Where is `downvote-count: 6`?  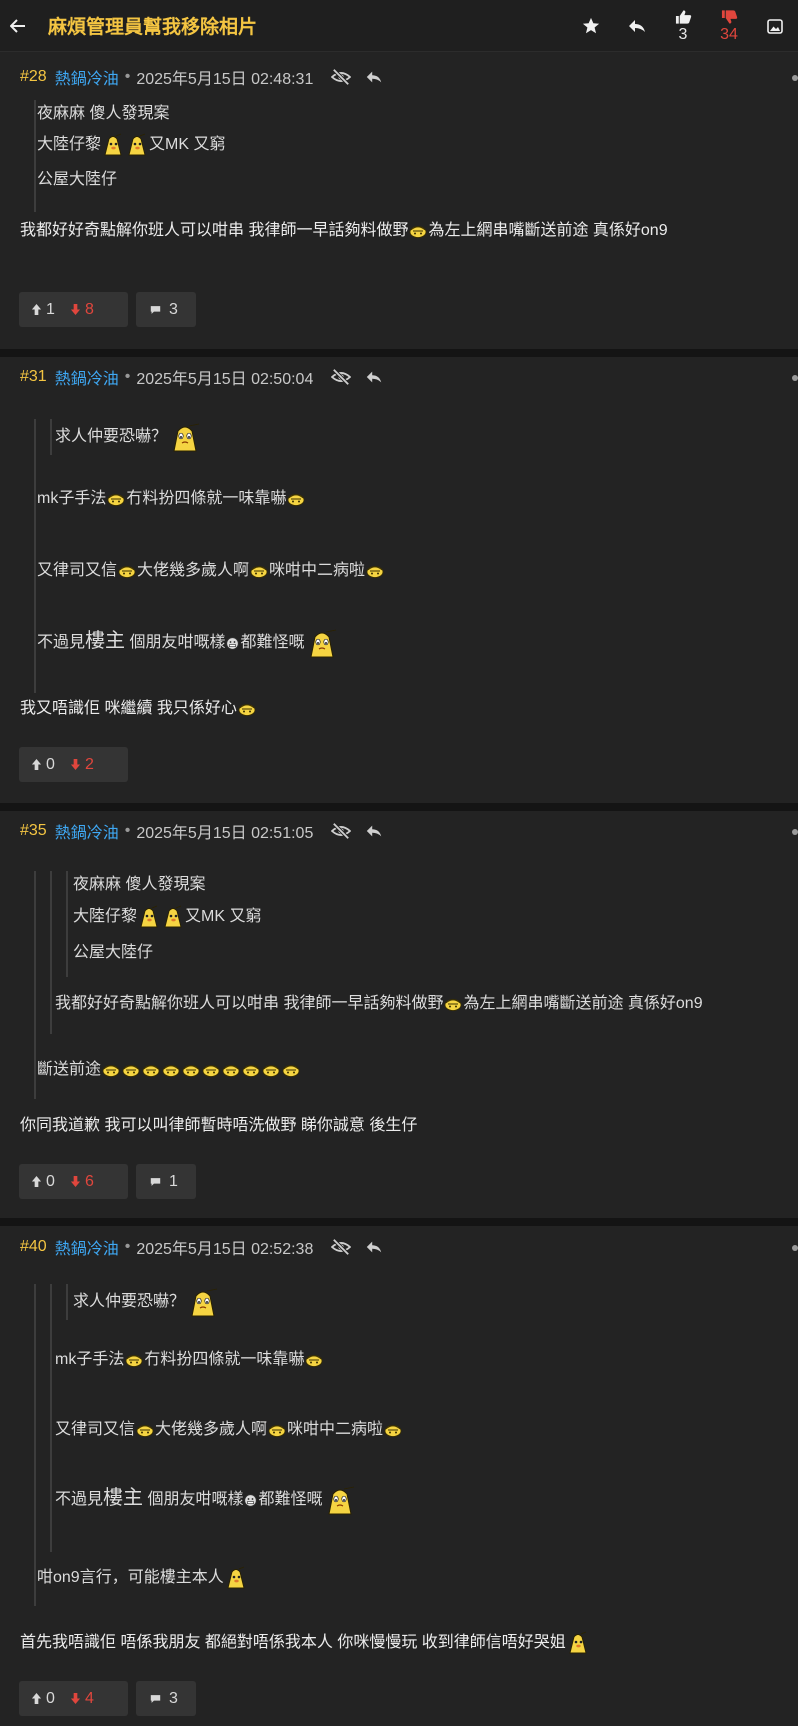
downvote-count: 6 is located at coordinates (89, 1181).